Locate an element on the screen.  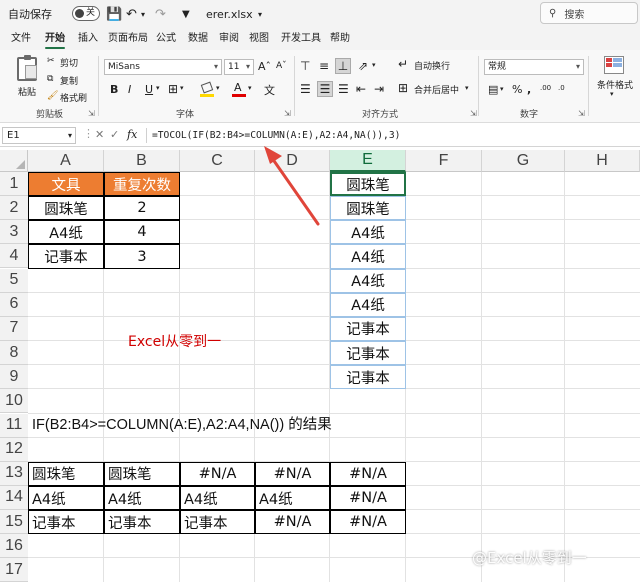
font-color-icon: A is located at coordinates (239, 89).